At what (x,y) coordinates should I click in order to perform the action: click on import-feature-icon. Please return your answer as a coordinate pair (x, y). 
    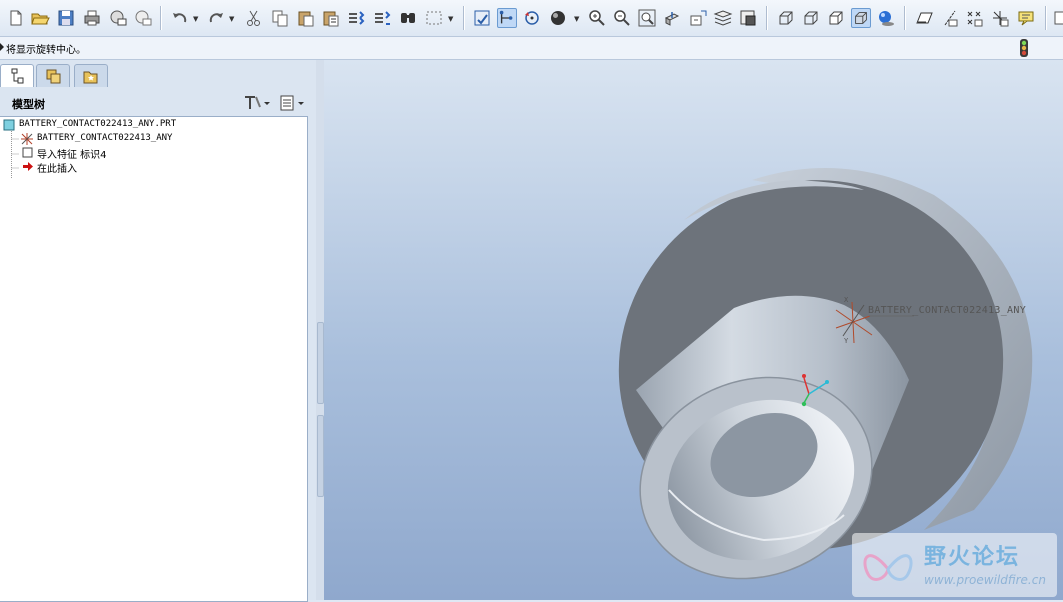
    Looking at the image, I should click on (27, 152).